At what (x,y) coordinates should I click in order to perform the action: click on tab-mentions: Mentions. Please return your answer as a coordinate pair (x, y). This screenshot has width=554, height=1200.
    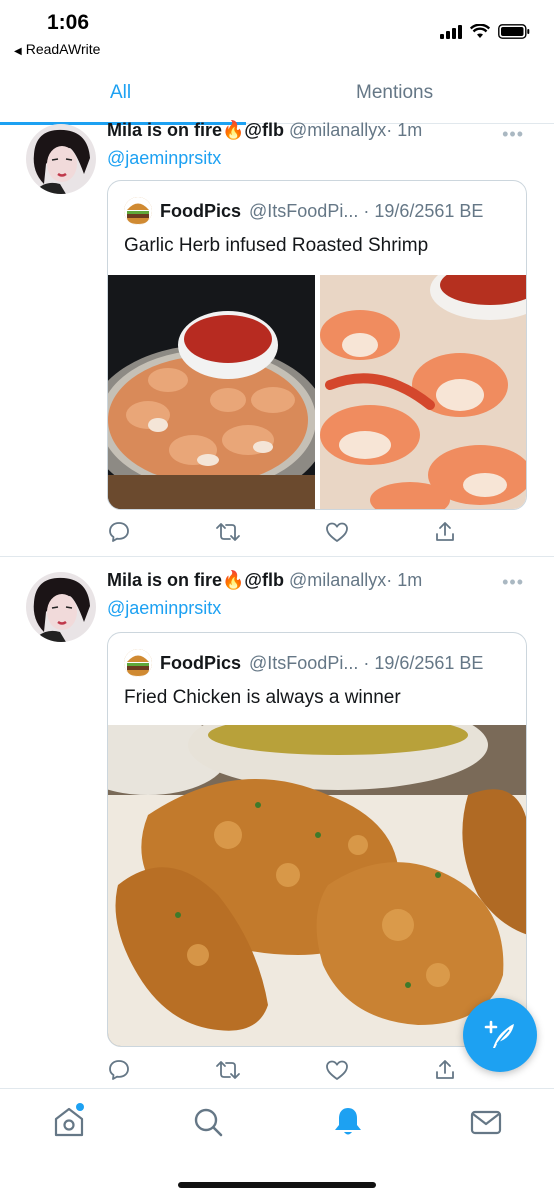
    Looking at the image, I should click on (394, 93).